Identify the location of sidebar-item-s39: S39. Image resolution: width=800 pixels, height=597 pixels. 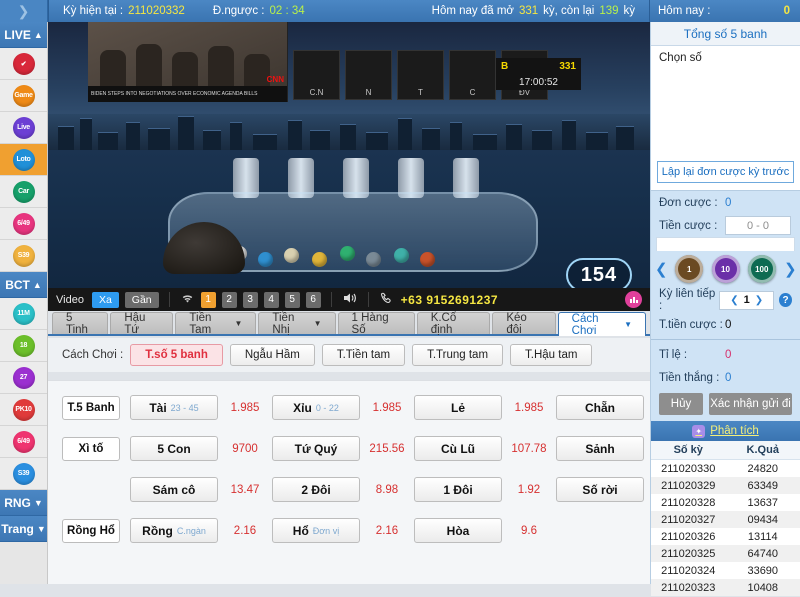
(23, 256).